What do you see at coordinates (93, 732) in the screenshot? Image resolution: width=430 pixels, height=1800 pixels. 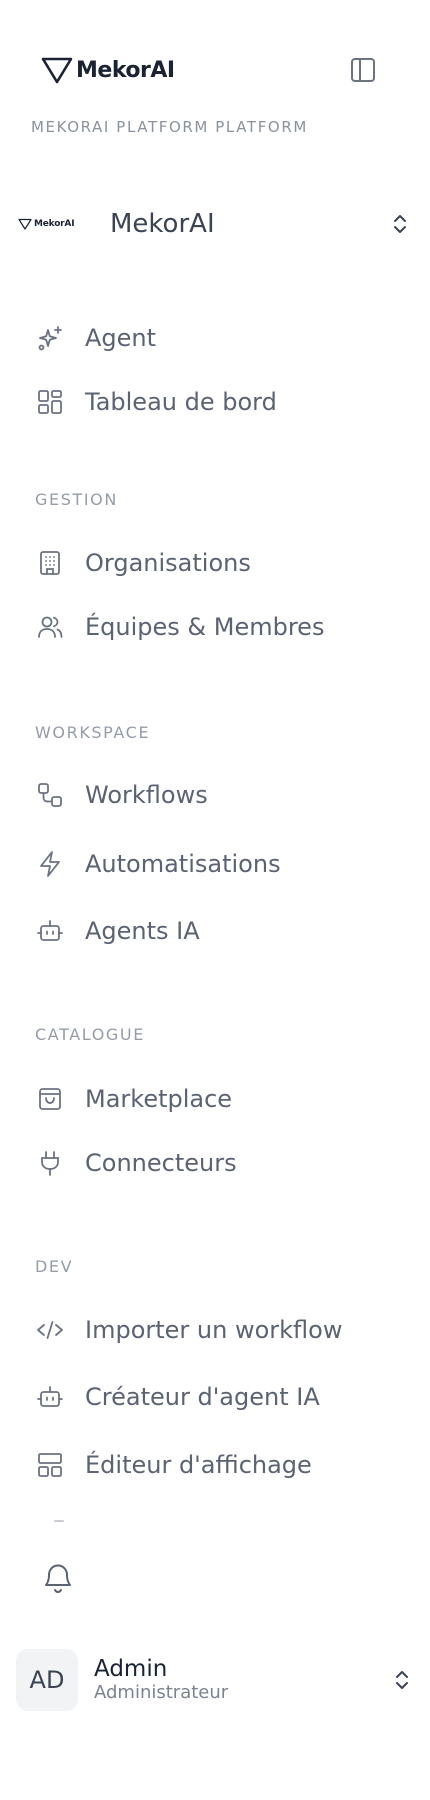 I see `section-label-workspace: WORKSPACE` at bounding box center [93, 732].